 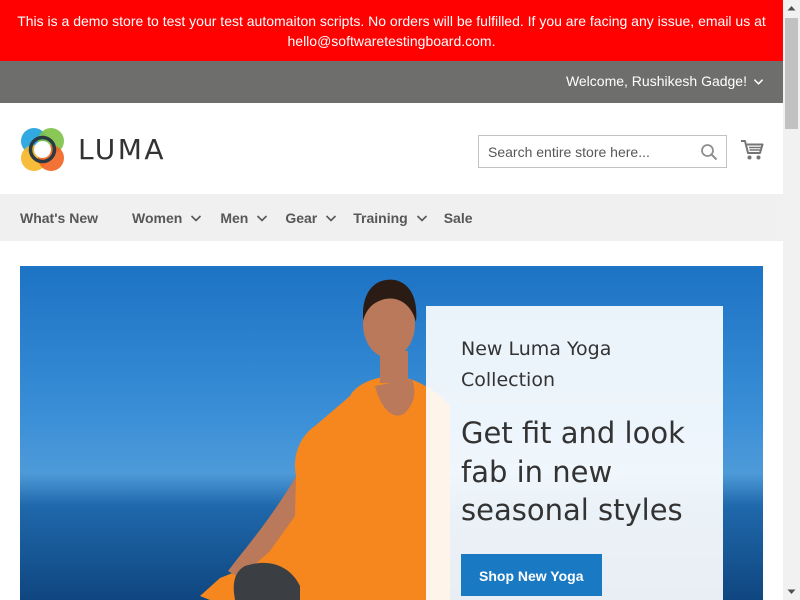 What do you see at coordinates (709, 152) in the screenshot?
I see `search-icon` at bounding box center [709, 152].